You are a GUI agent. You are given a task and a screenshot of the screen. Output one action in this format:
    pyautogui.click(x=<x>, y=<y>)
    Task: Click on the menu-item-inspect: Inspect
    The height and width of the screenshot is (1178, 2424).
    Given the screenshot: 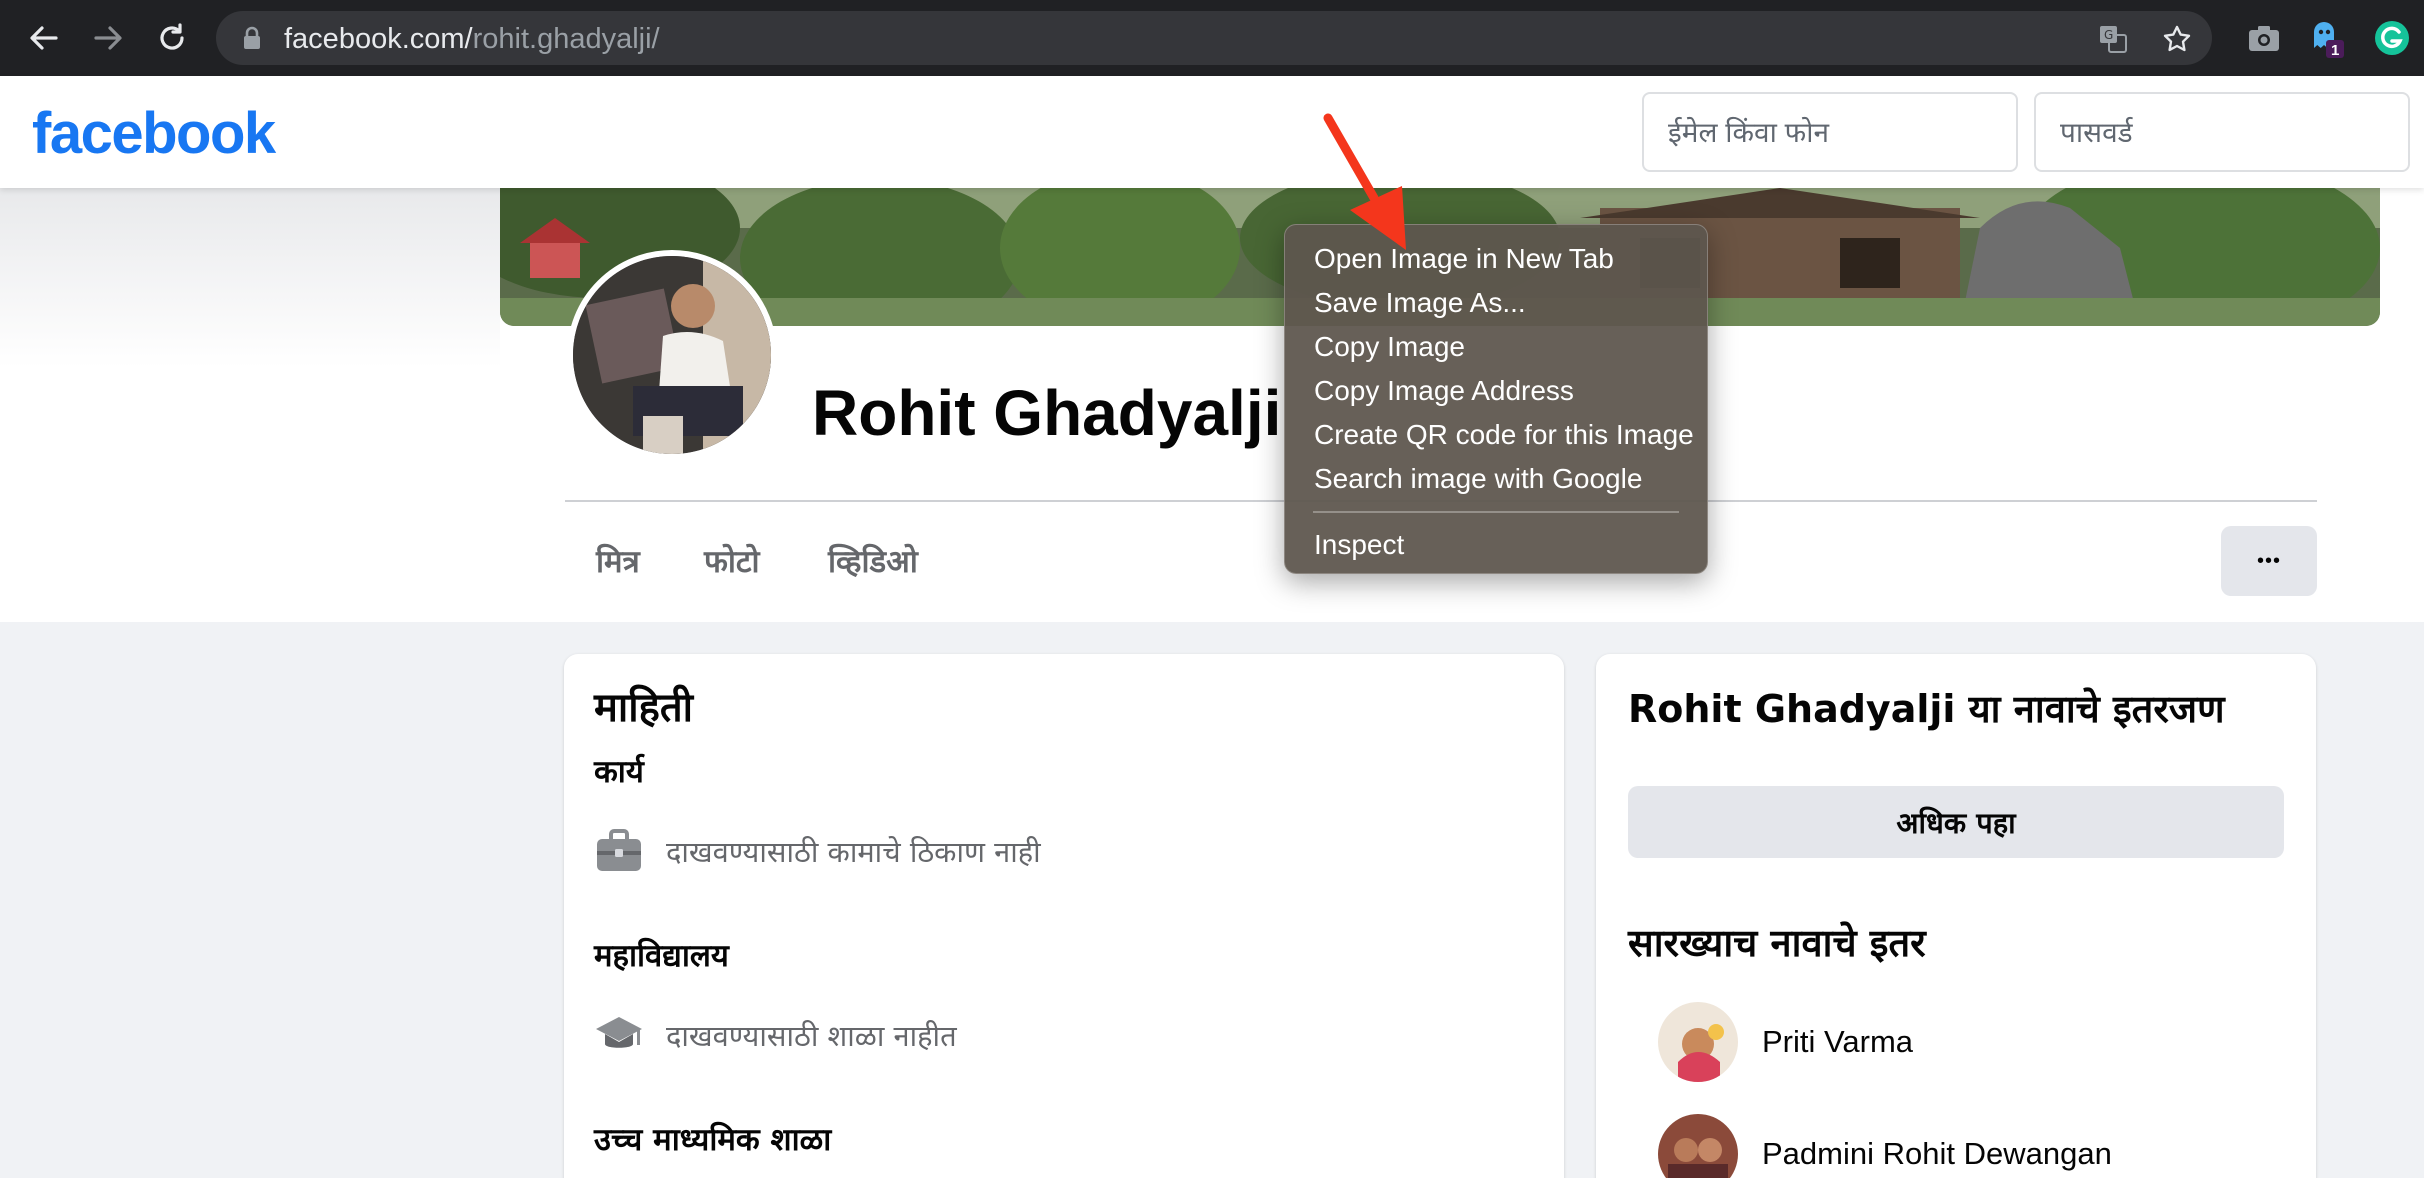 What is the action you would take?
    pyautogui.click(x=1496, y=545)
    